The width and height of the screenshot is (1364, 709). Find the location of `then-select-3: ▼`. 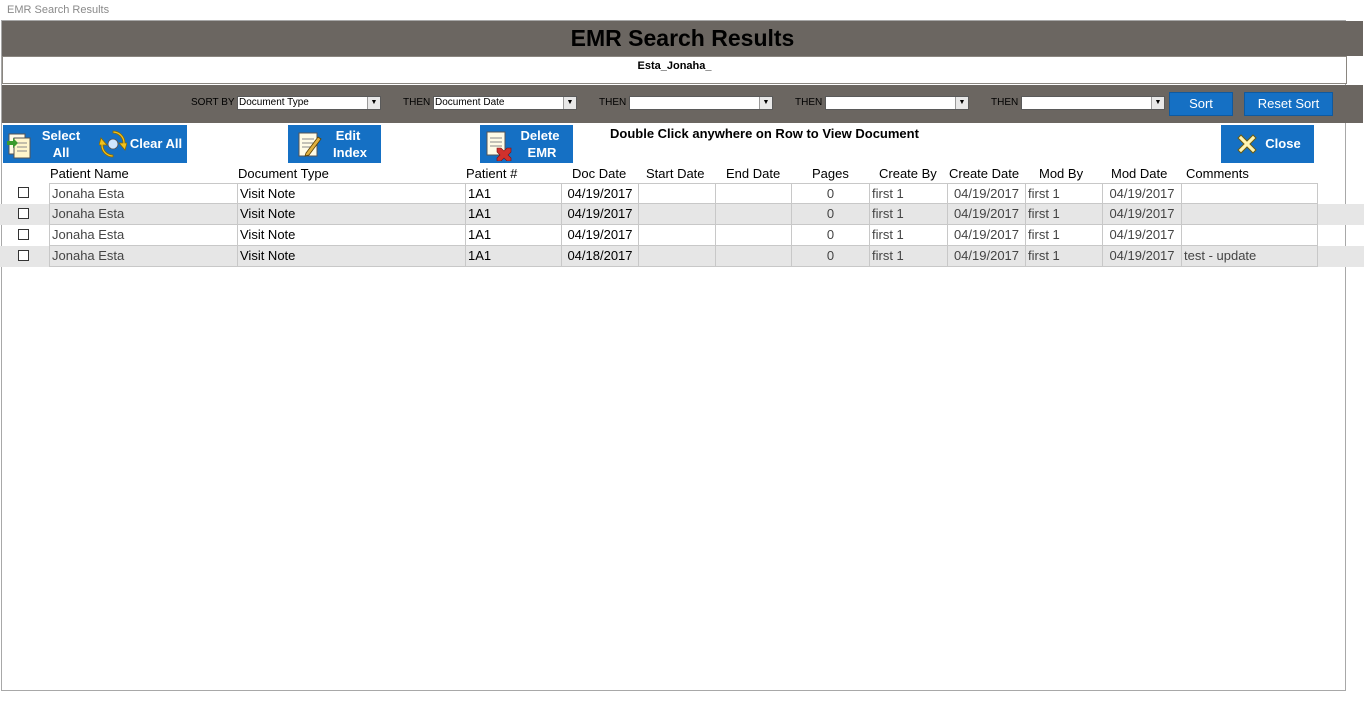

then-select-3: ▼ is located at coordinates (897, 103).